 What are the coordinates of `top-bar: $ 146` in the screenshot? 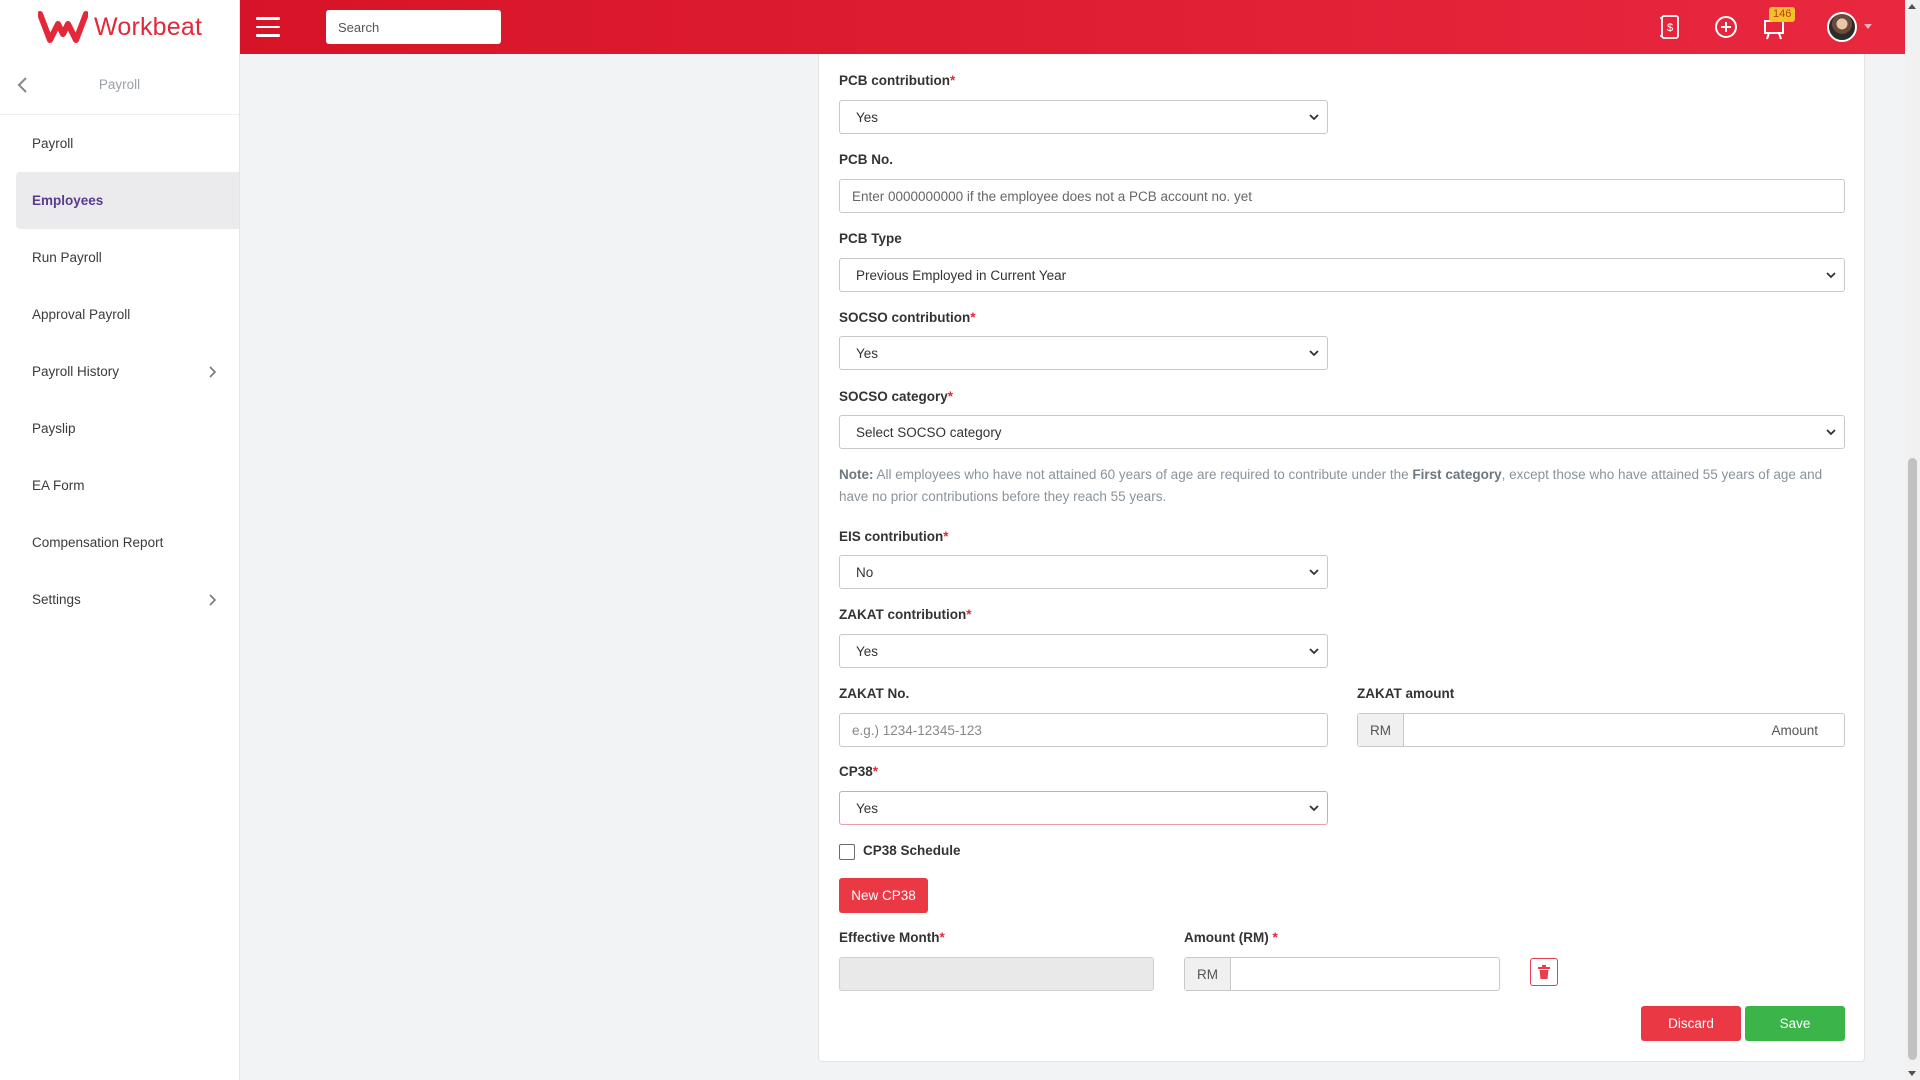 It's located at (1072, 27).